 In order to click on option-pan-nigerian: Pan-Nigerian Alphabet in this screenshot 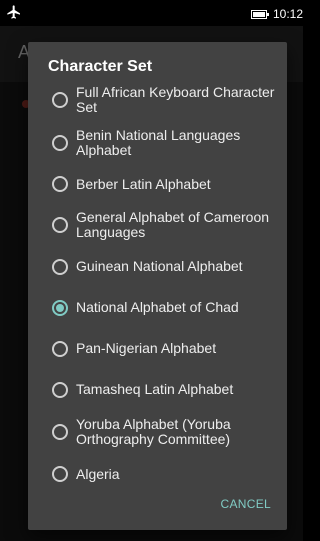, I will do `click(157, 348)`.